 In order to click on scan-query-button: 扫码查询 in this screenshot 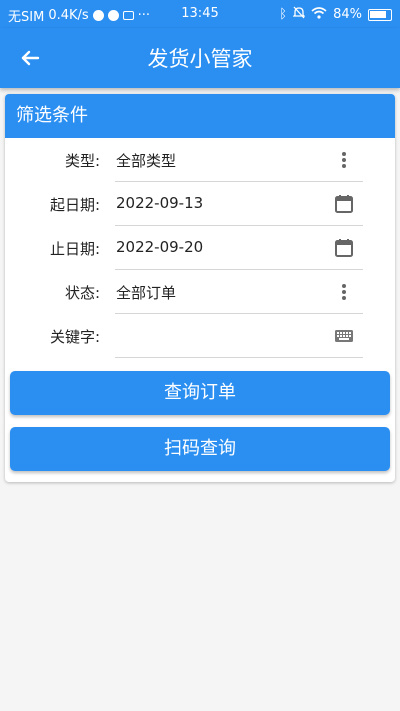, I will do `click(200, 449)`.